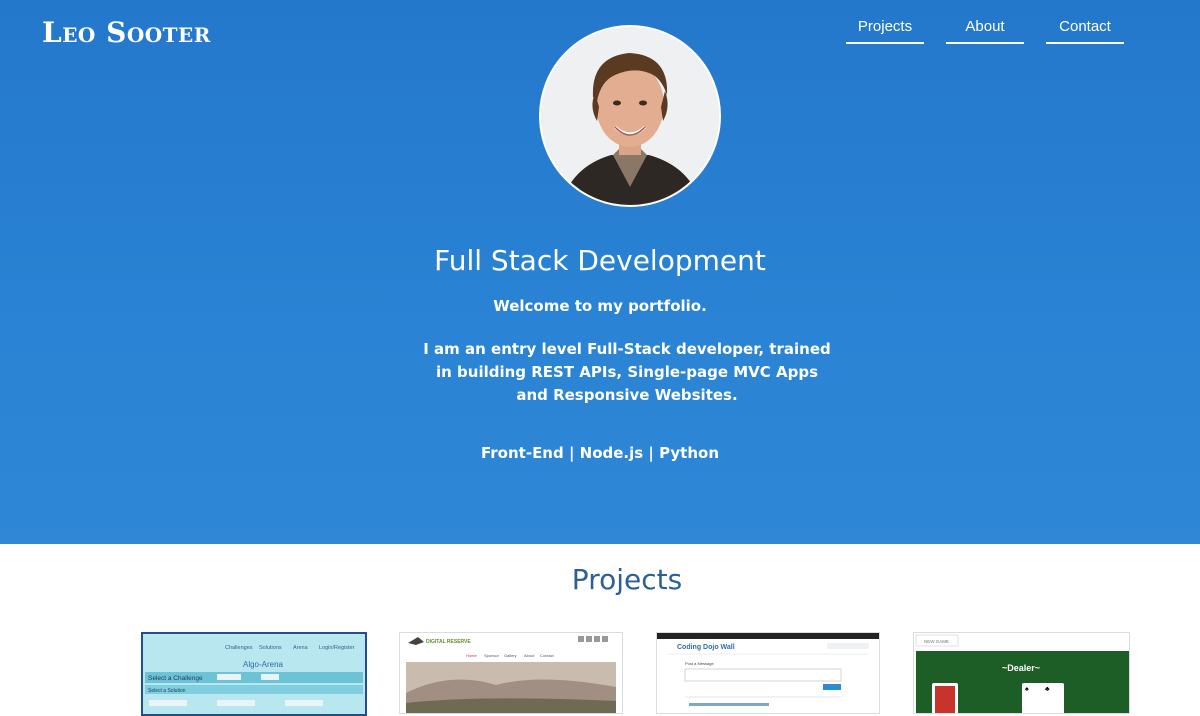 The image size is (1200, 716). What do you see at coordinates (1027, 689) in the screenshot?
I see `spade-icon: ♠` at bounding box center [1027, 689].